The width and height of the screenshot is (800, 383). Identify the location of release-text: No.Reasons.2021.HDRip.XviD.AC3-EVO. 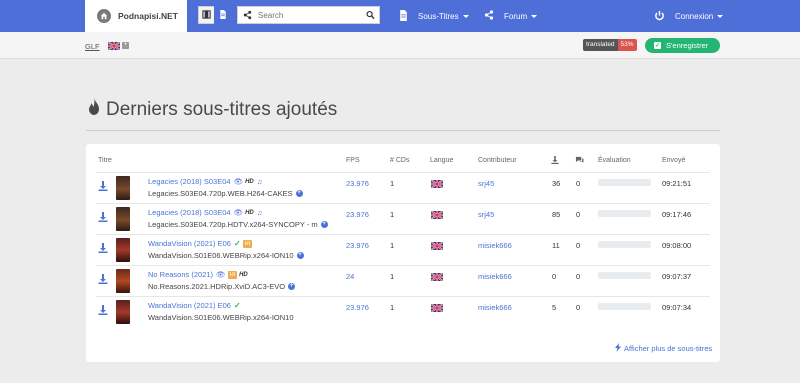
(217, 286).